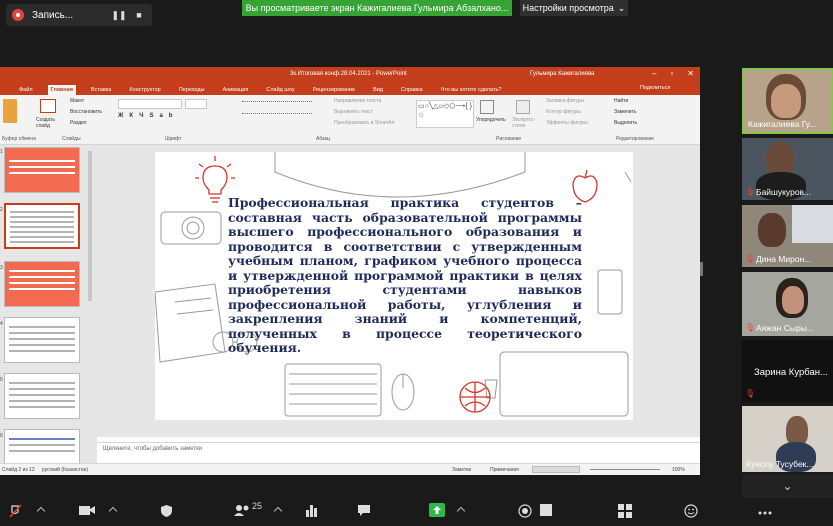  What do you see at coordinates (504, 470) in the screenshot?
I see `comments-toggle: Примечания` at bounding box center [504, 470].